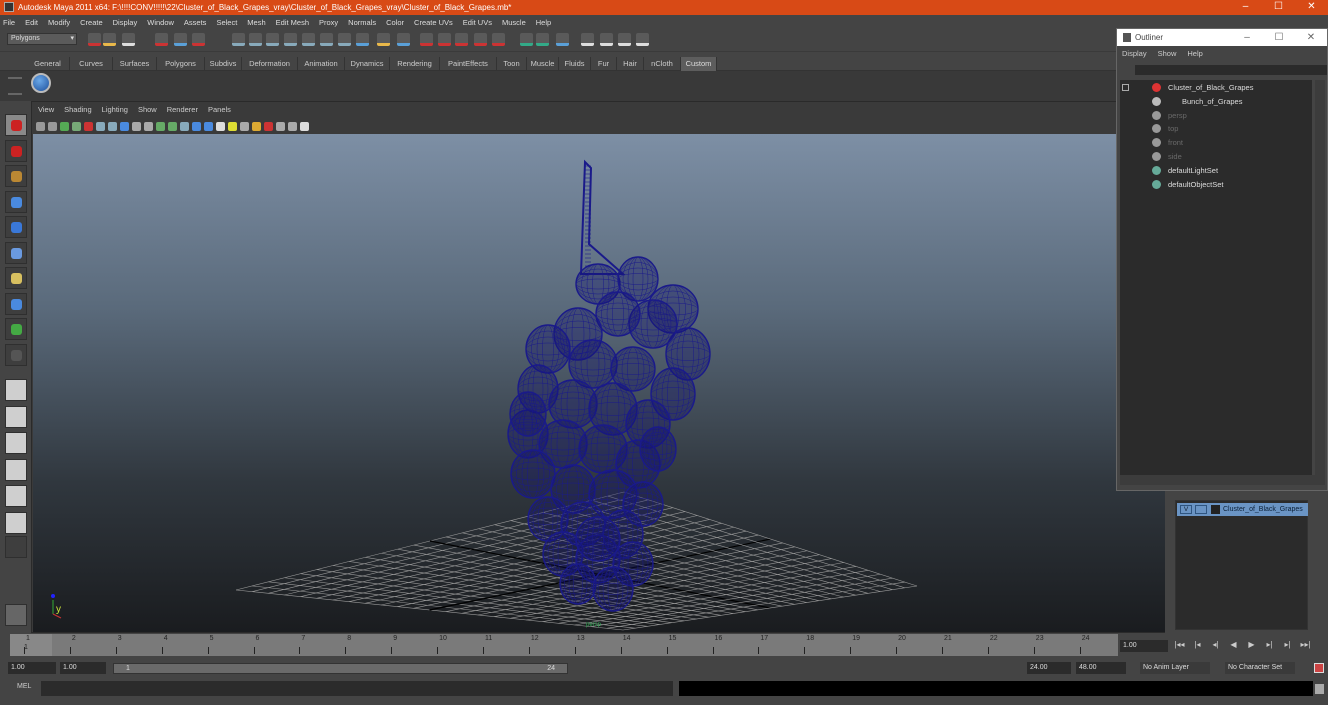  I want to click on outliner-close-button: ✕, so click(1311, 37).